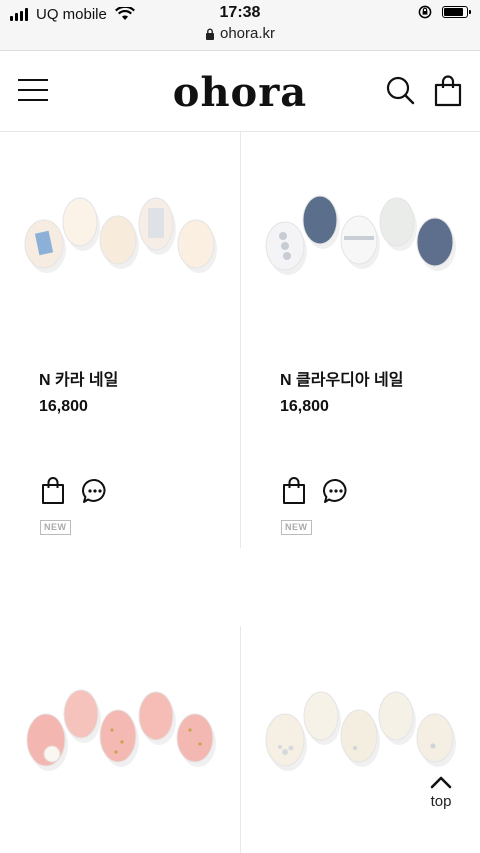  I want to click on search-icon, so click(400, 90).